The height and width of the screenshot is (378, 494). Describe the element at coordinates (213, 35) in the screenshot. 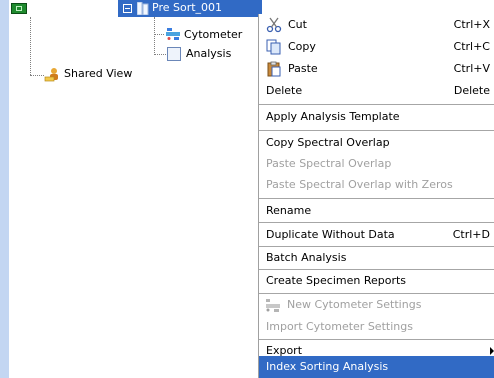

I see `tree-item-cytometer: Cytometer` at that location.